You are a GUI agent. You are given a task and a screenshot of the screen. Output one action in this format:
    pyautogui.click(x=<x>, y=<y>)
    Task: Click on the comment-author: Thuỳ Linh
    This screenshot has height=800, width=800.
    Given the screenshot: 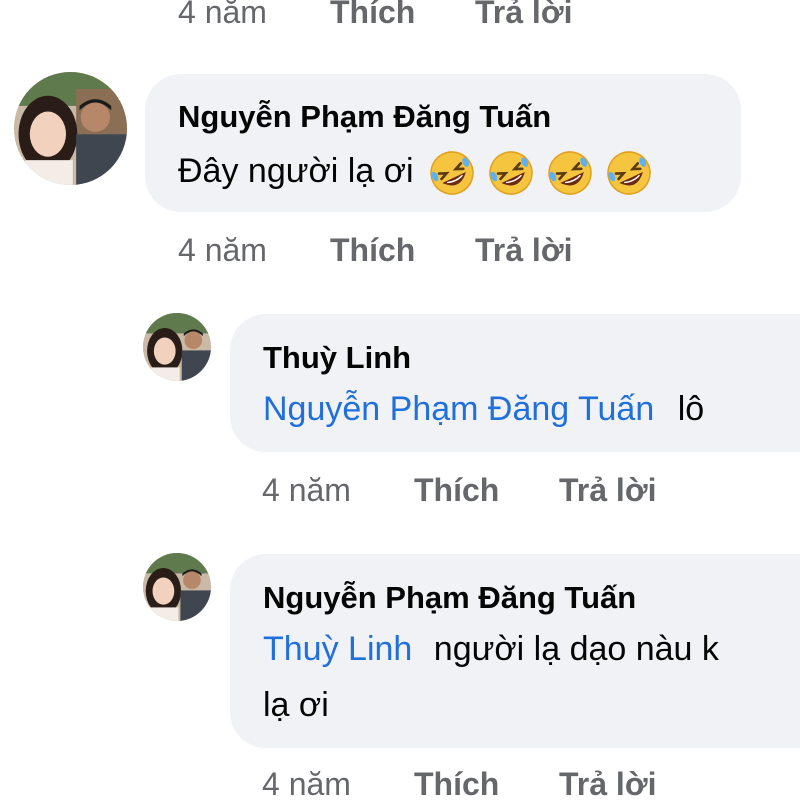 What is the action you would take?
    pyautogui.click(x=337, y=358)
    